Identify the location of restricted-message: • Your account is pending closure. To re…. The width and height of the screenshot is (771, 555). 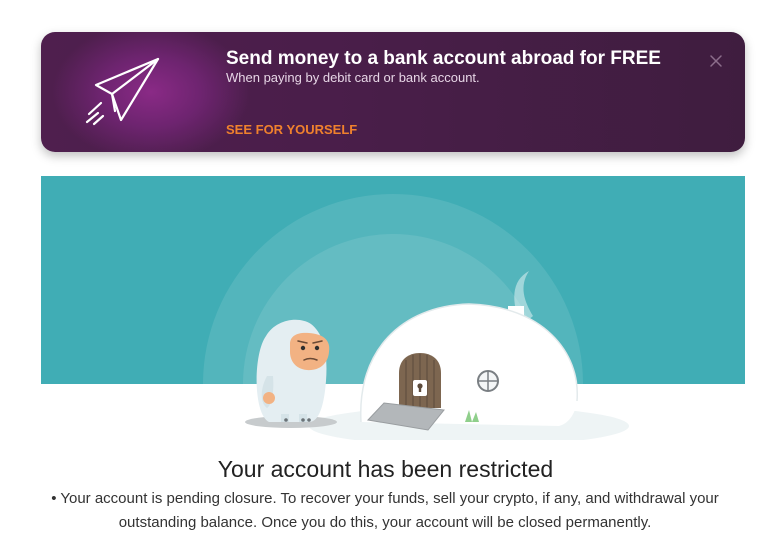
(385, 510).